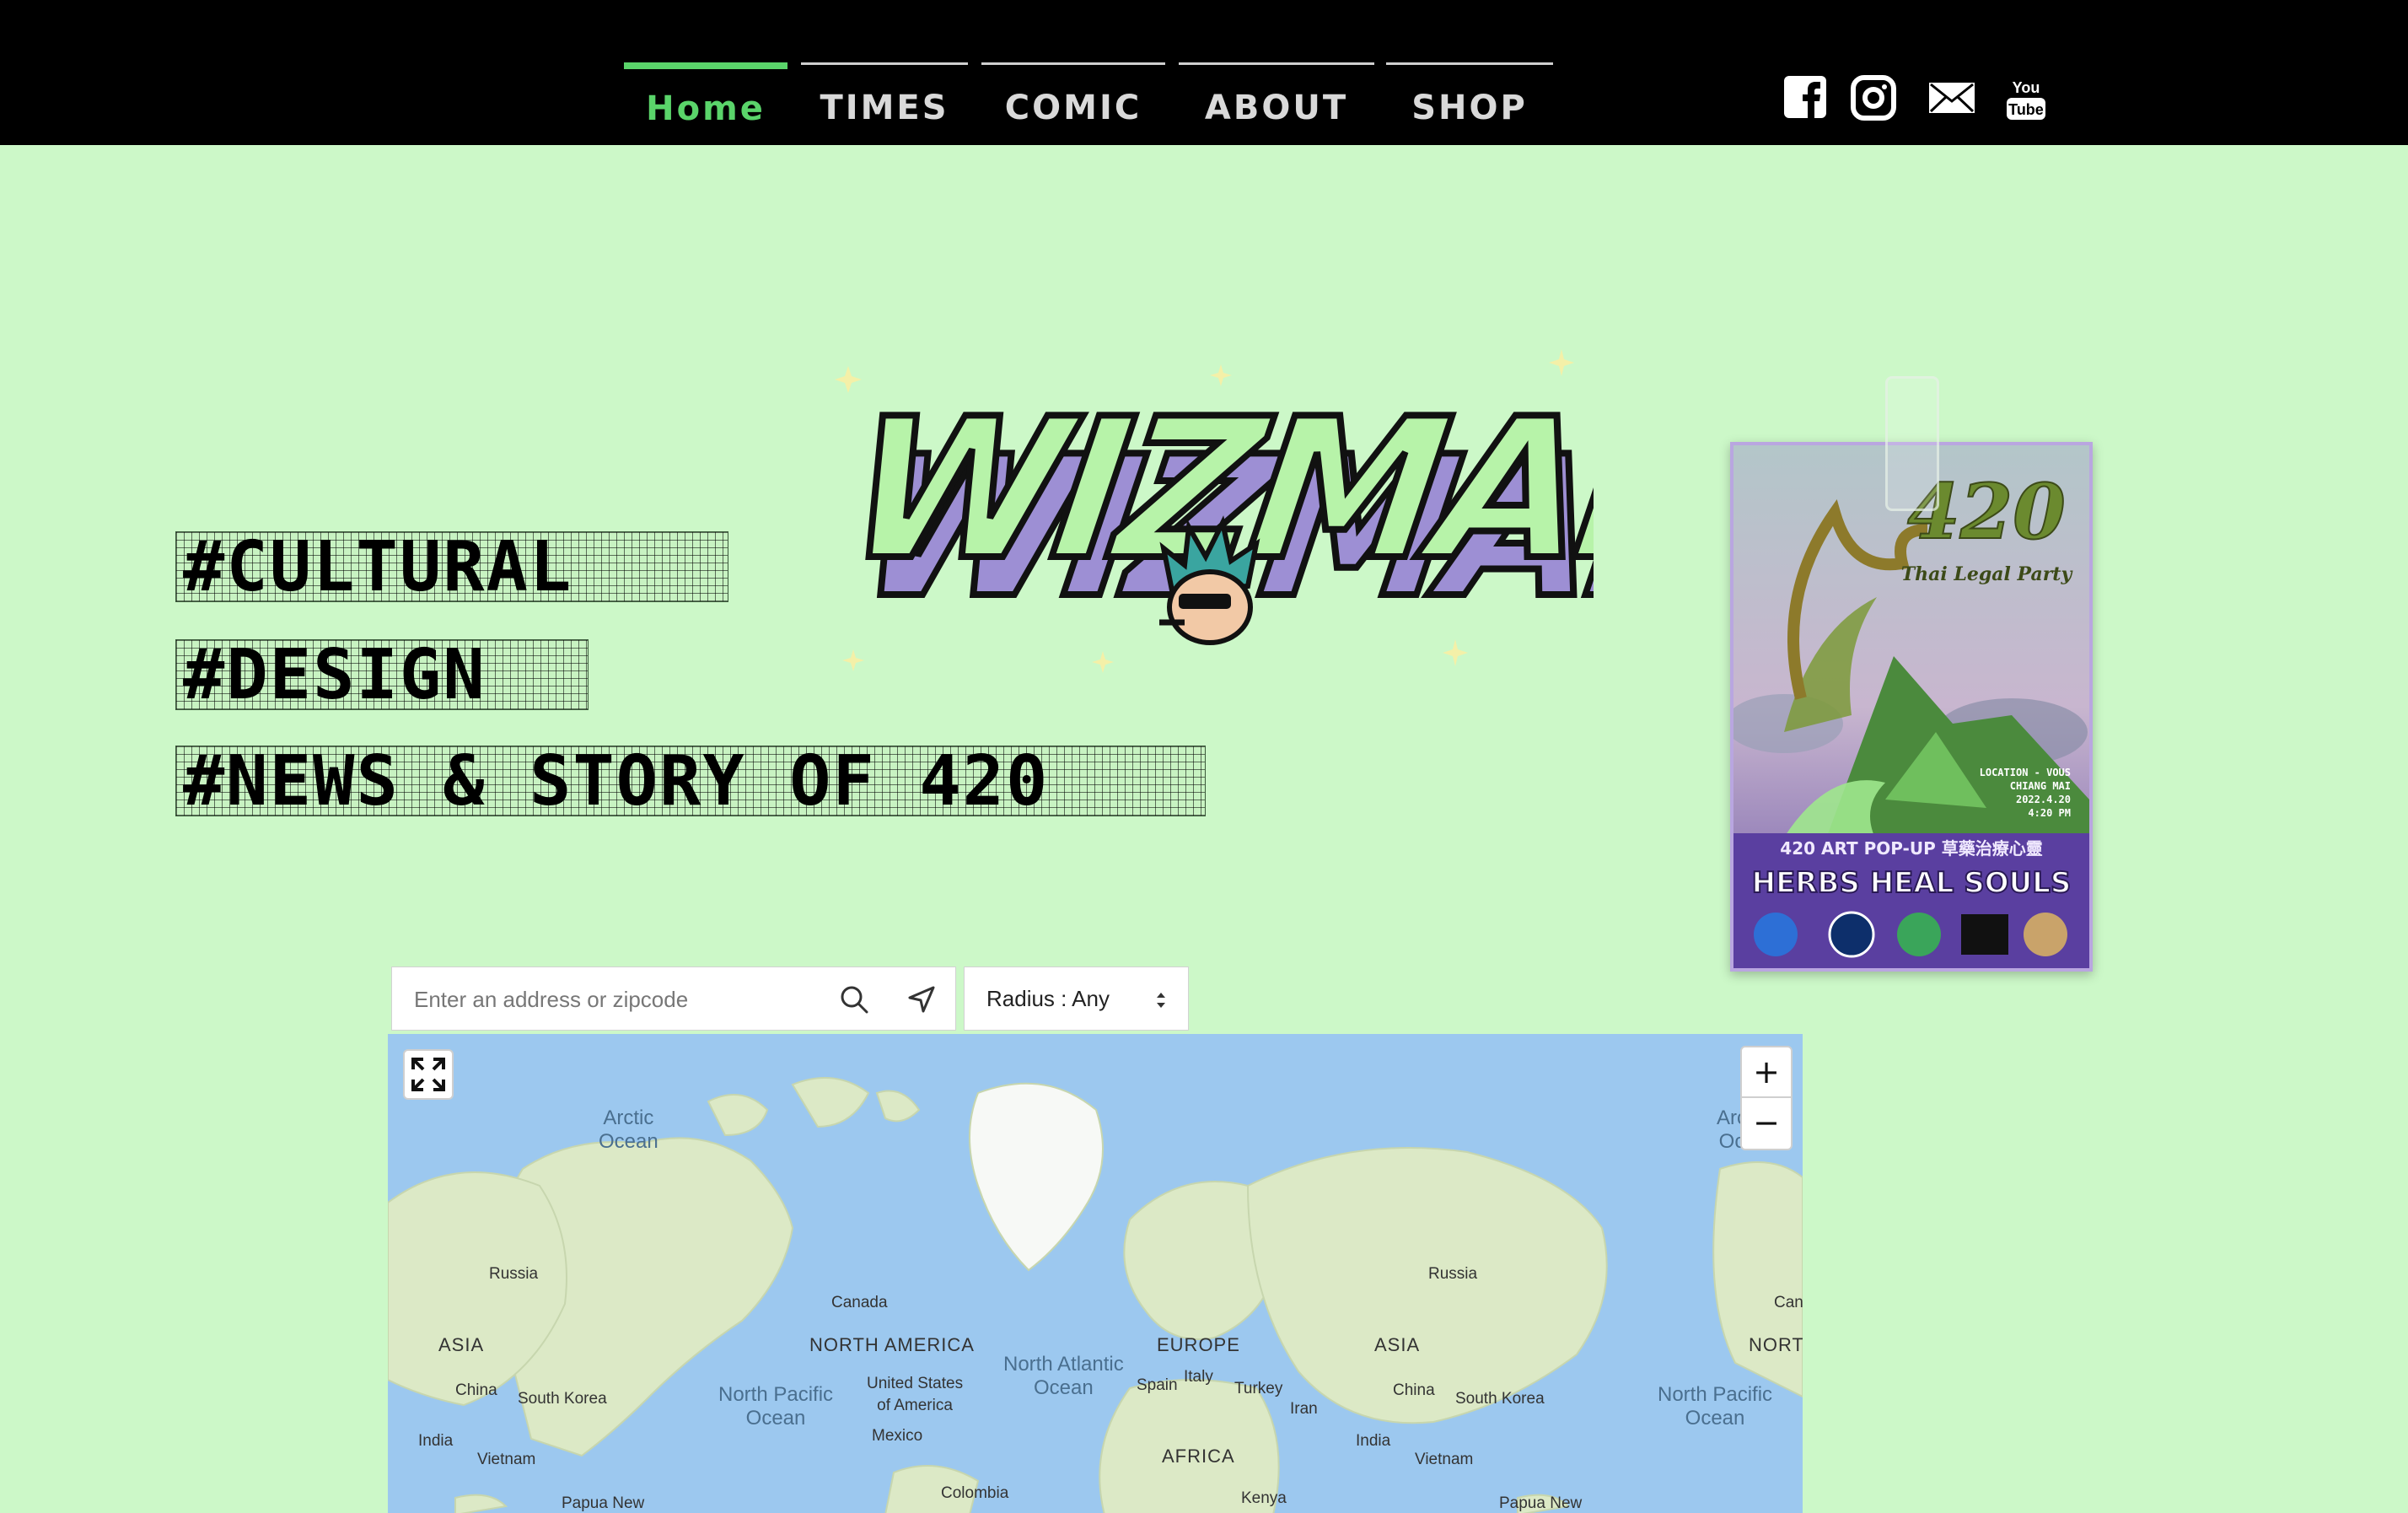  Describe the element at coordinates (1776, 1344) in the screenshot. I see `map-label-north-right: NORTH` at that location.